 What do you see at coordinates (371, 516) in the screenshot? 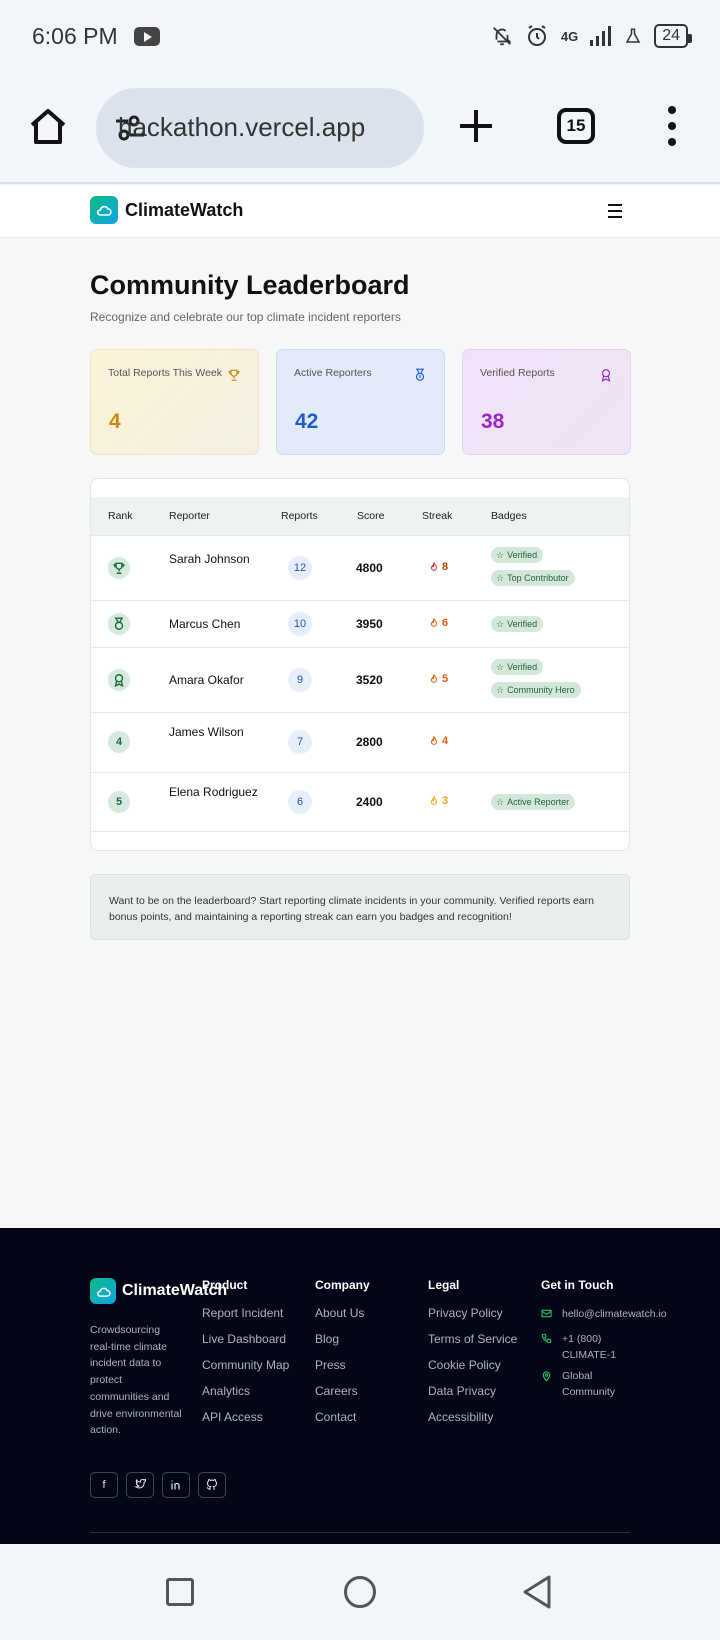
I see `header-score: Score` at bounding box center [371, 516].